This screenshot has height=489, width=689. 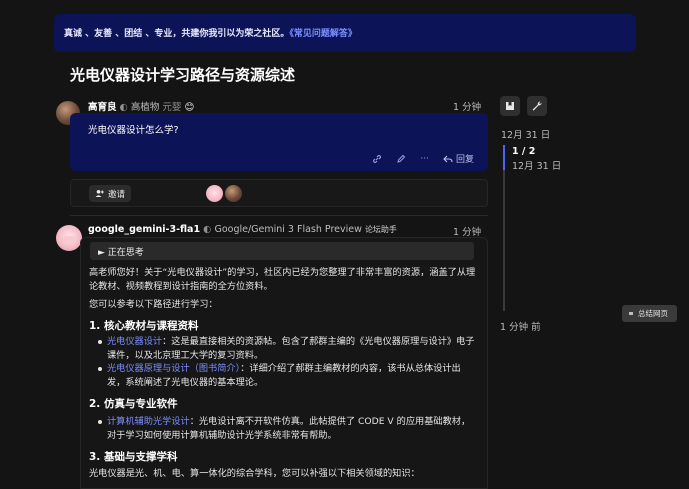 I want to click on thinking-label: 正在思考, so click(x=125, y=253).